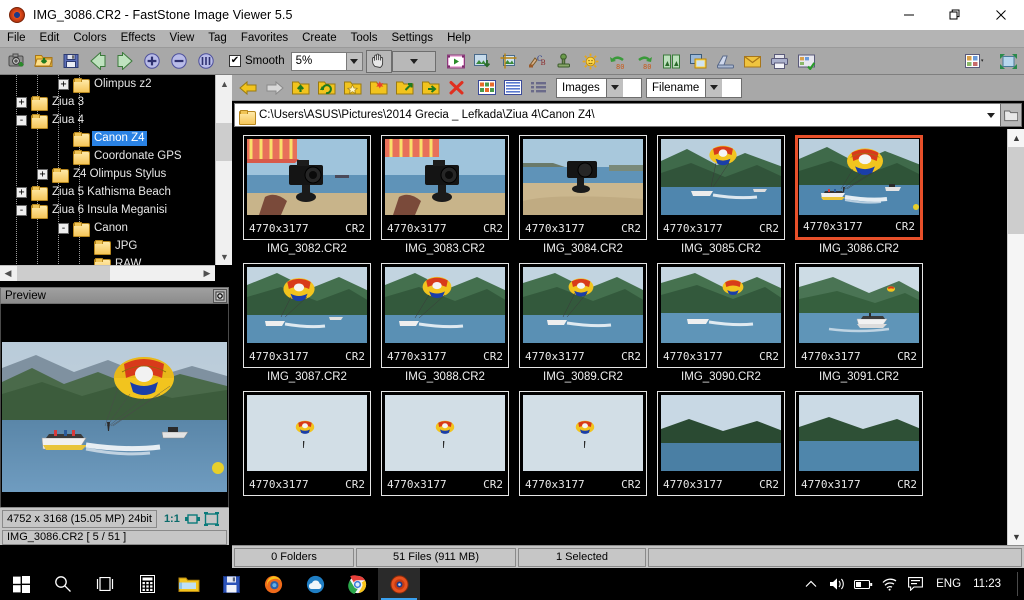 The width and height of the screenshot is (1024, 600). Describe the element at coordinates (50, 38) in the screenshot. I see `menu-edit: Edit` at that location.